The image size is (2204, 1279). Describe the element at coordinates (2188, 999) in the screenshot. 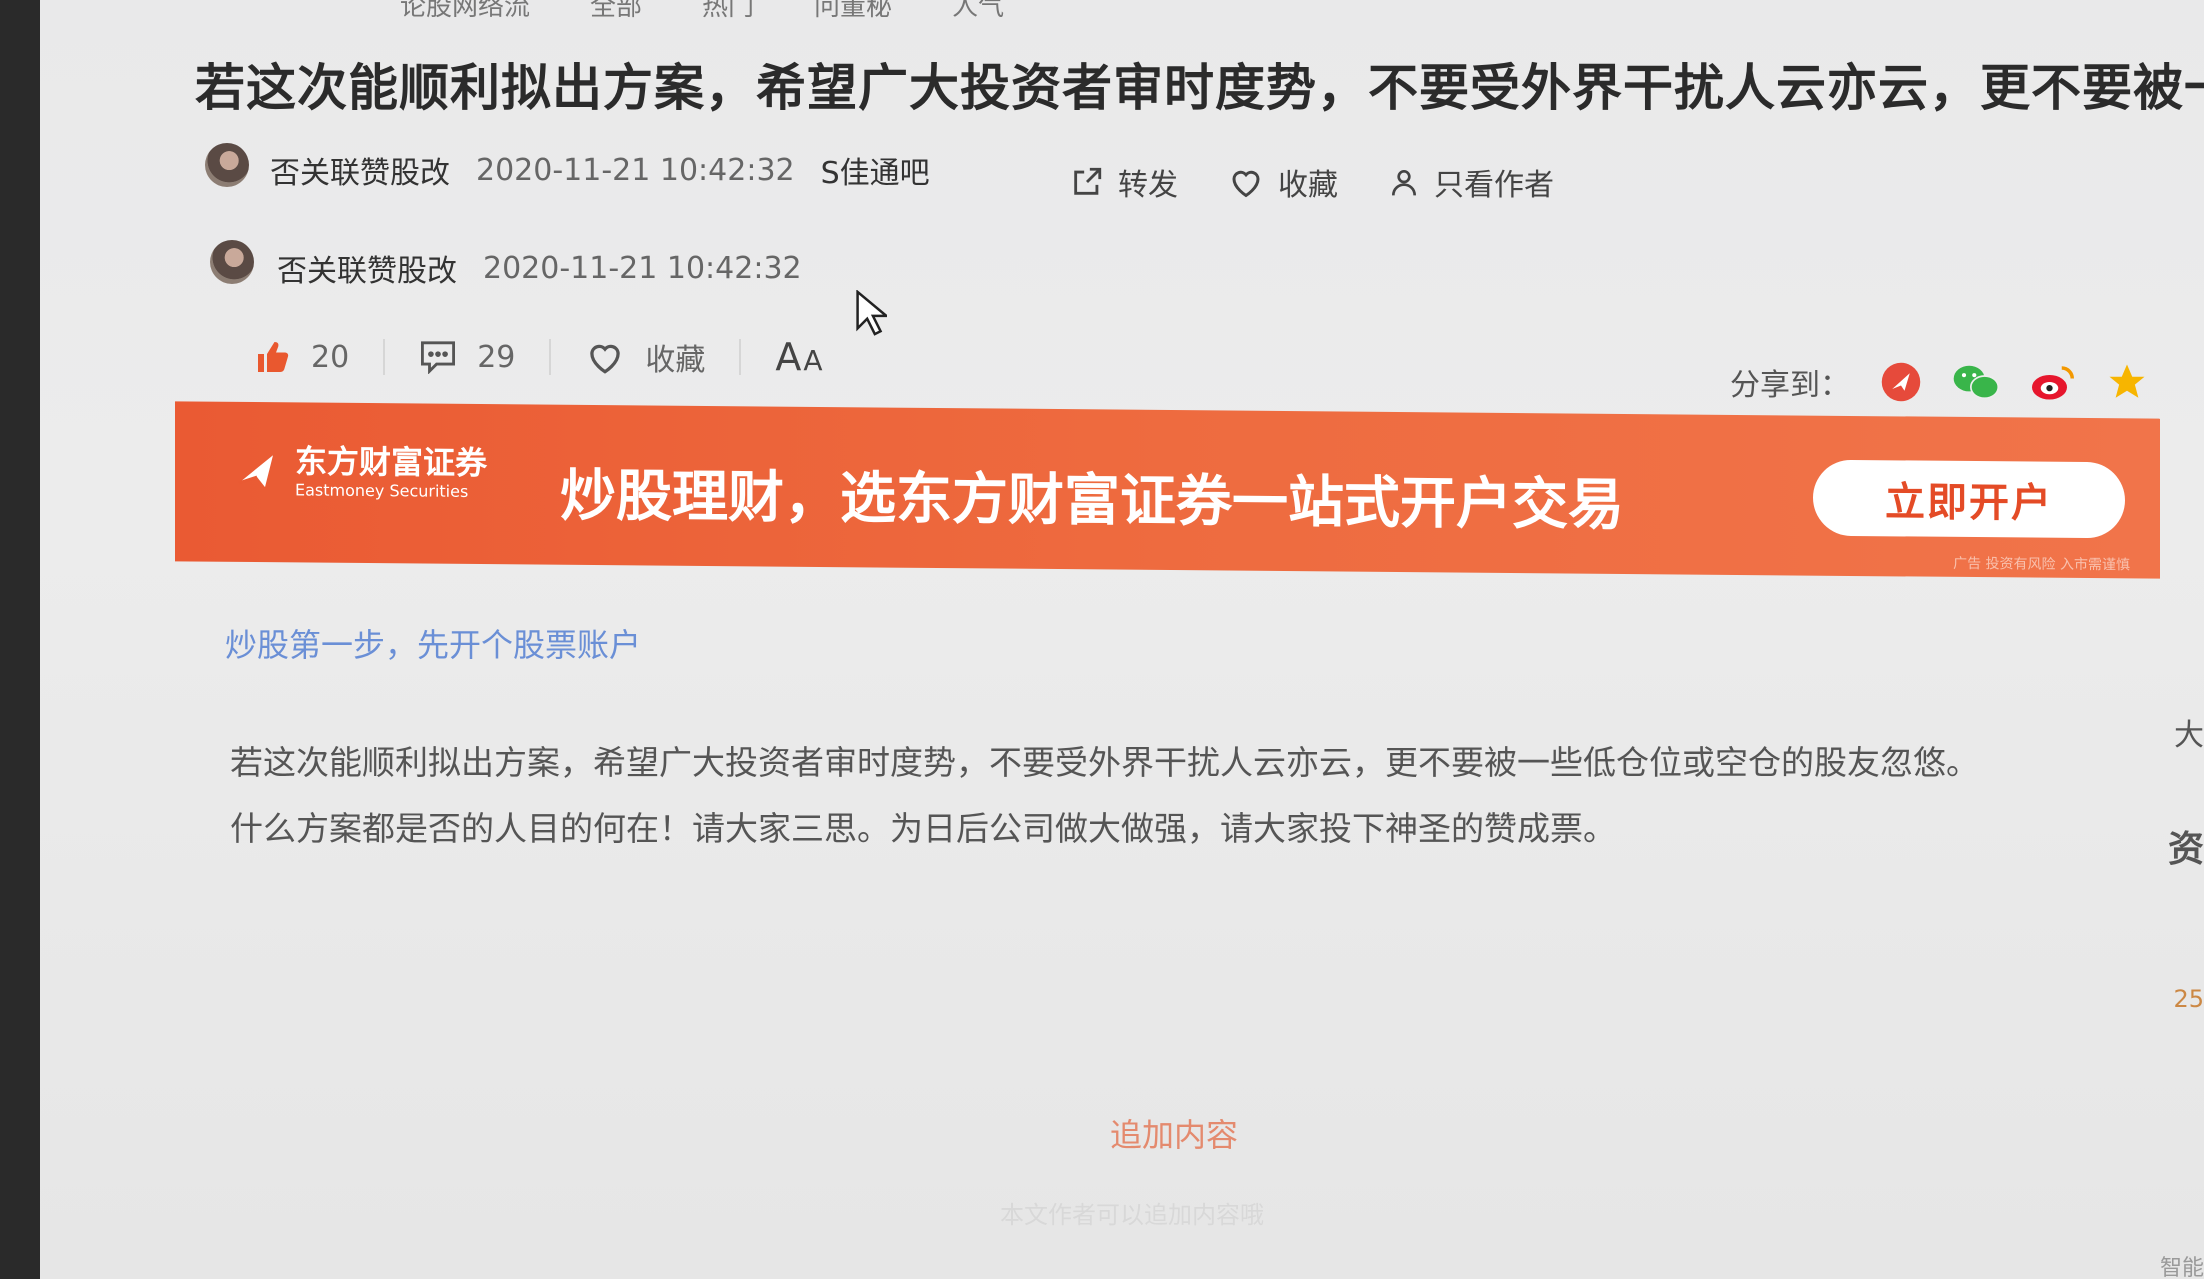

I see `sidebar-fragment: 25` at that location.